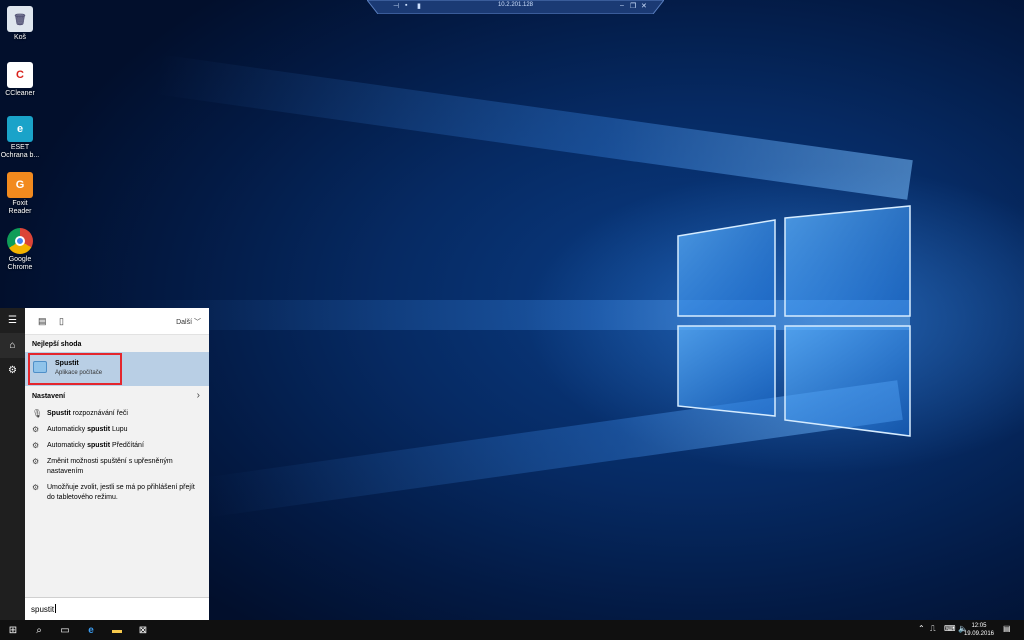  Describe the element at coordinates (57, 344) in the screenshot. I see `best-match-header: Nejlepší shoda` at that location.